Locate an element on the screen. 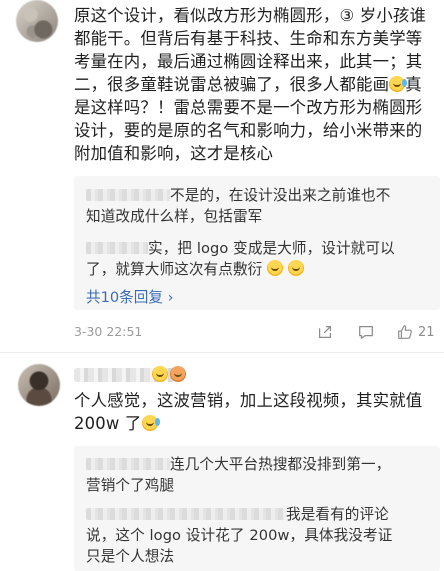  reply-text: 了，就算大师这次有点敷衍 is located at coordinates (174, 269).